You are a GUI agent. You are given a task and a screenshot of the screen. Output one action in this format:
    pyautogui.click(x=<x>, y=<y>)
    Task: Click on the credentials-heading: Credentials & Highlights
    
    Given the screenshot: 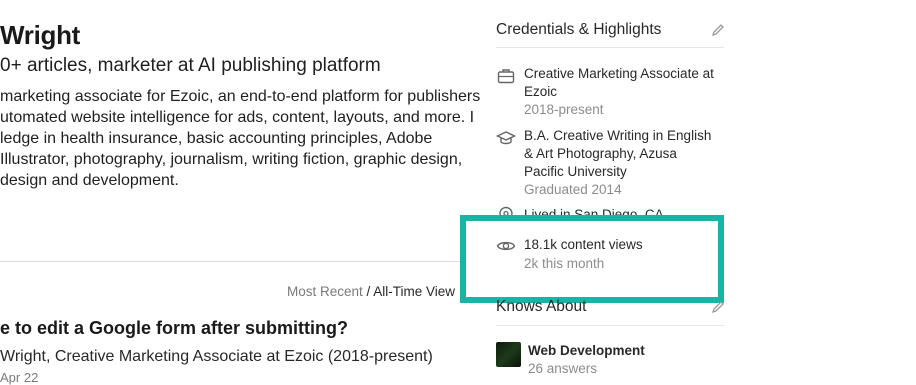 What is the action you would take?
    pyautogui.click(x=579, y=29)
    